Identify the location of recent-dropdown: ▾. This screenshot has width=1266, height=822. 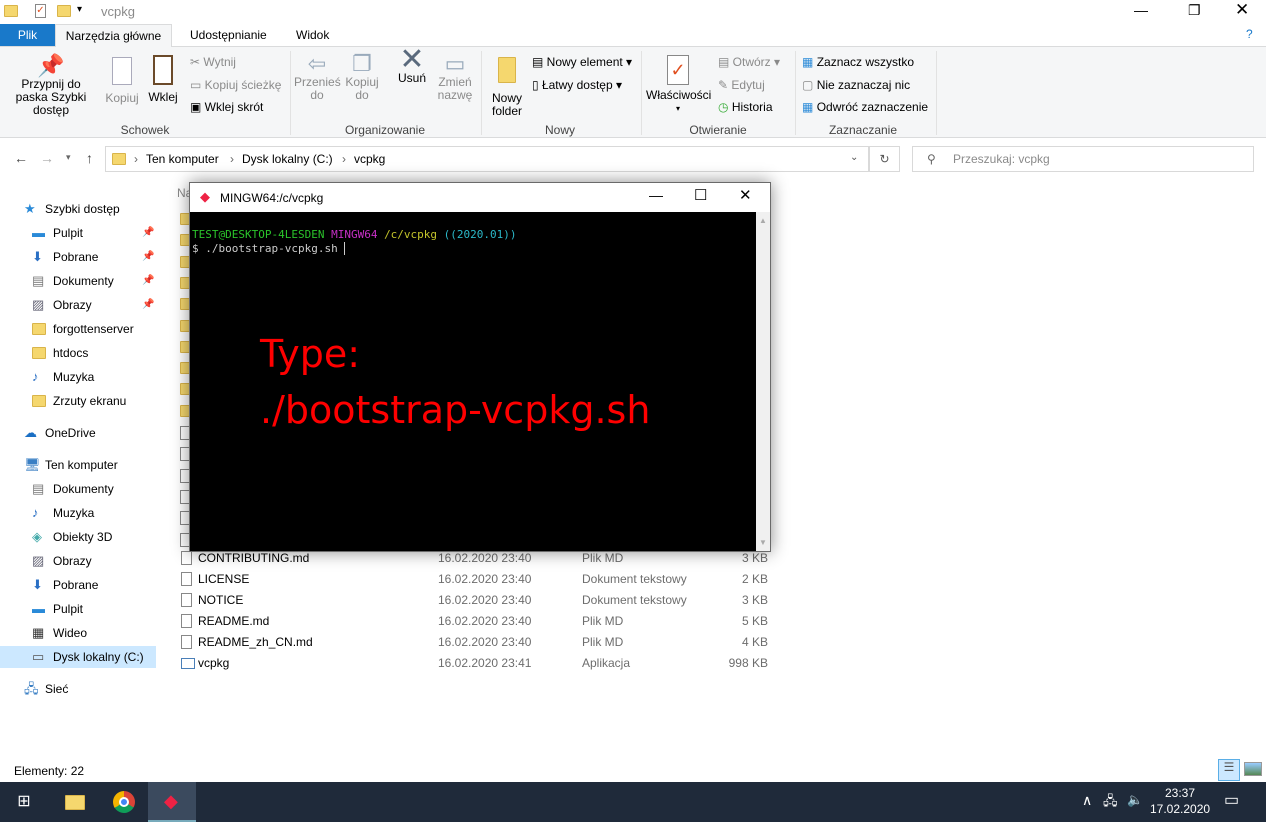
(68, 157).